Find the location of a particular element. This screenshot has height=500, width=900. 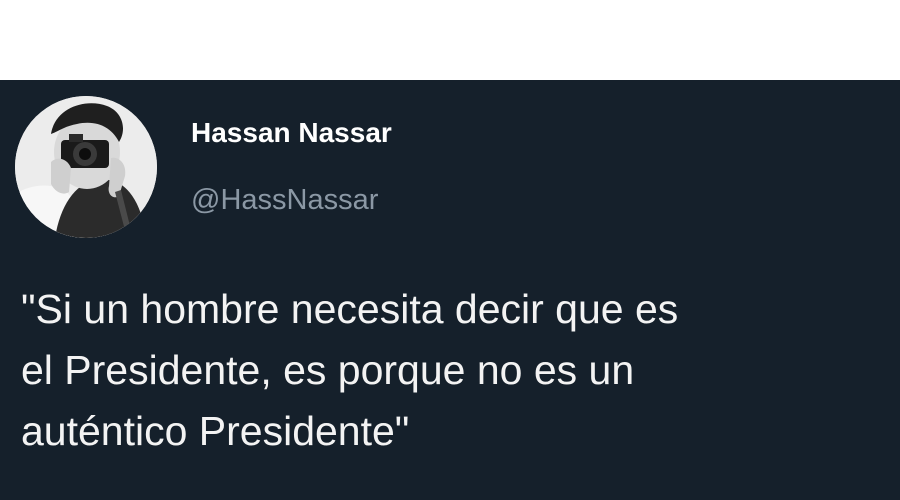

author-avatar is located at coordinates (86, 167).